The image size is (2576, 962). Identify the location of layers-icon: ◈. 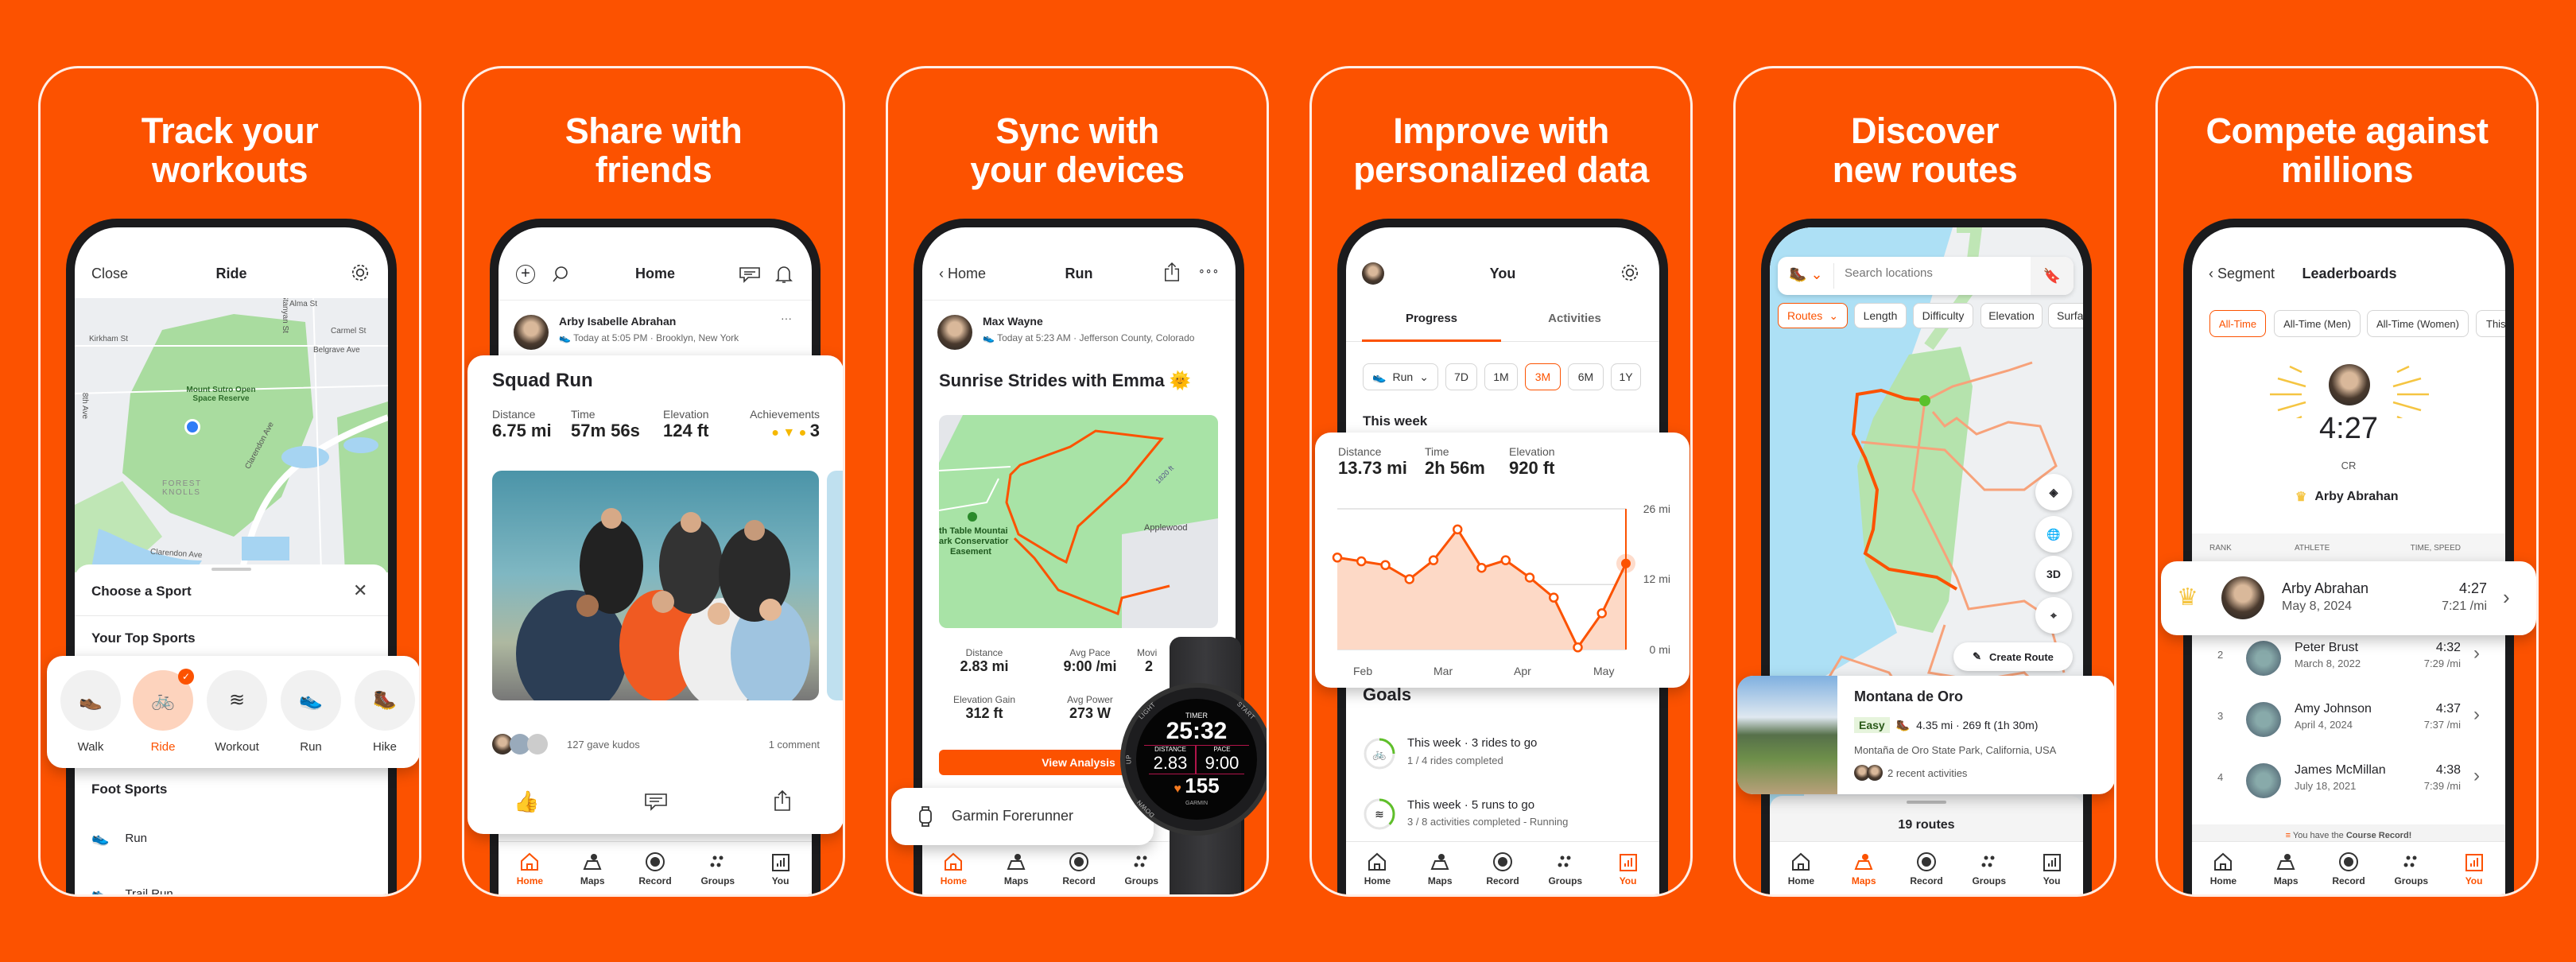
(2053, 492).